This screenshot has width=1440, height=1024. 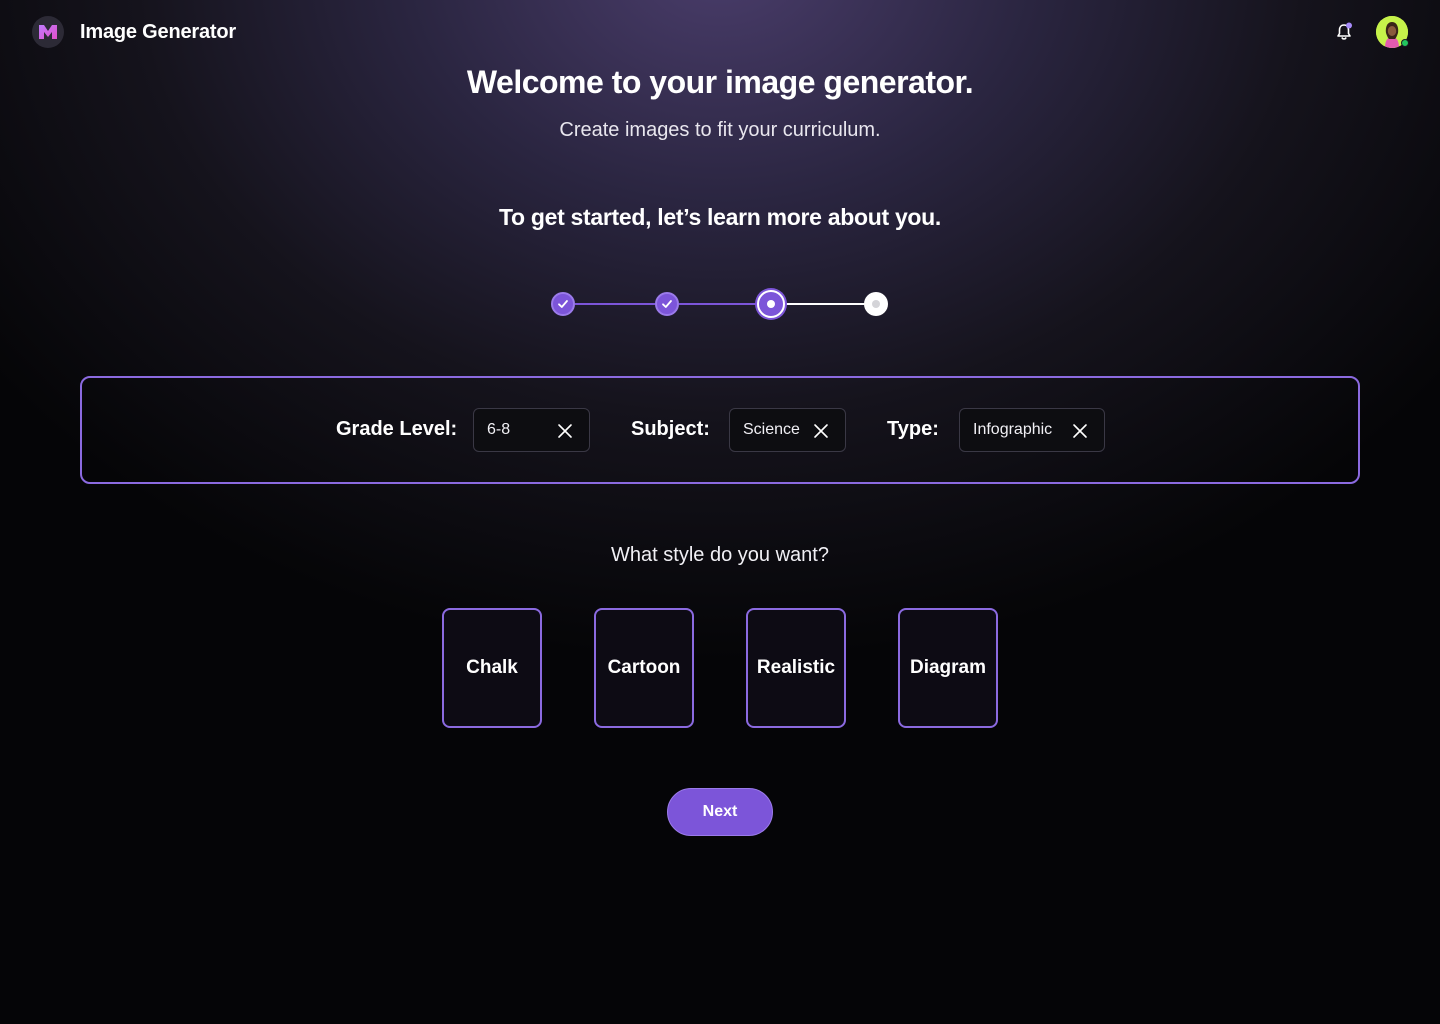 I want to click on page-subtitle: Create images to fit your curriculum., so click(x=720, y=130).